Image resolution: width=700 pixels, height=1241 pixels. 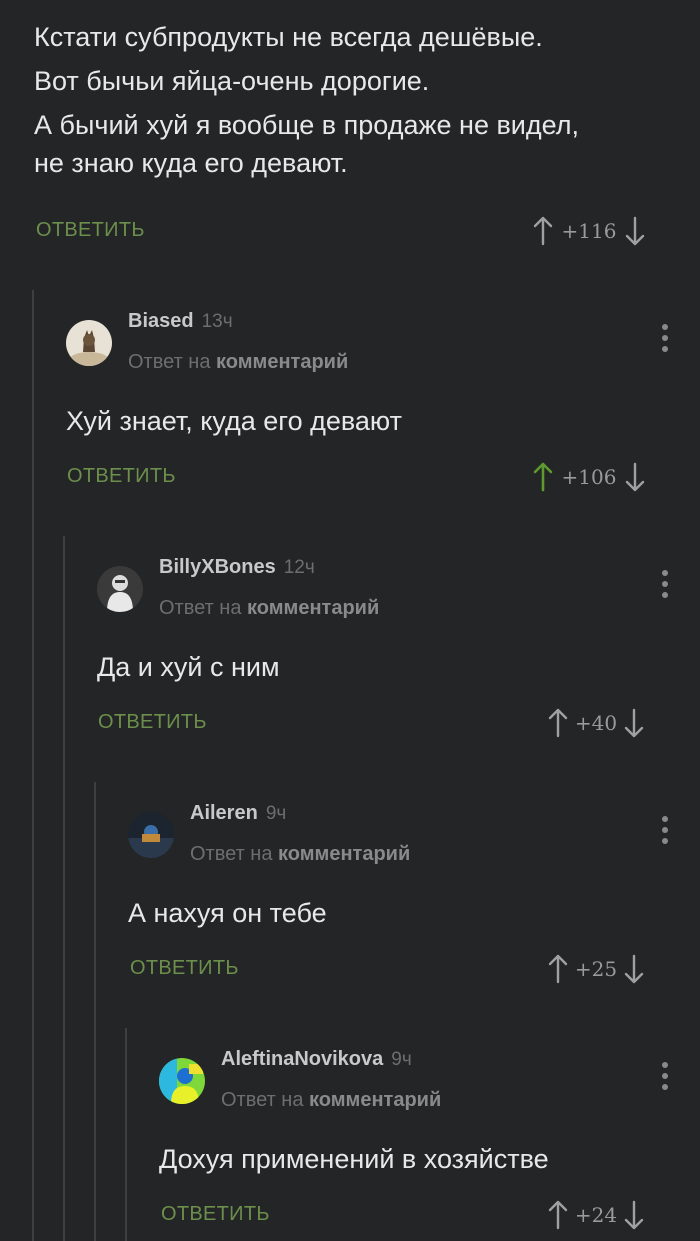 I want to click on score: +25, so click(x=596, y=969).